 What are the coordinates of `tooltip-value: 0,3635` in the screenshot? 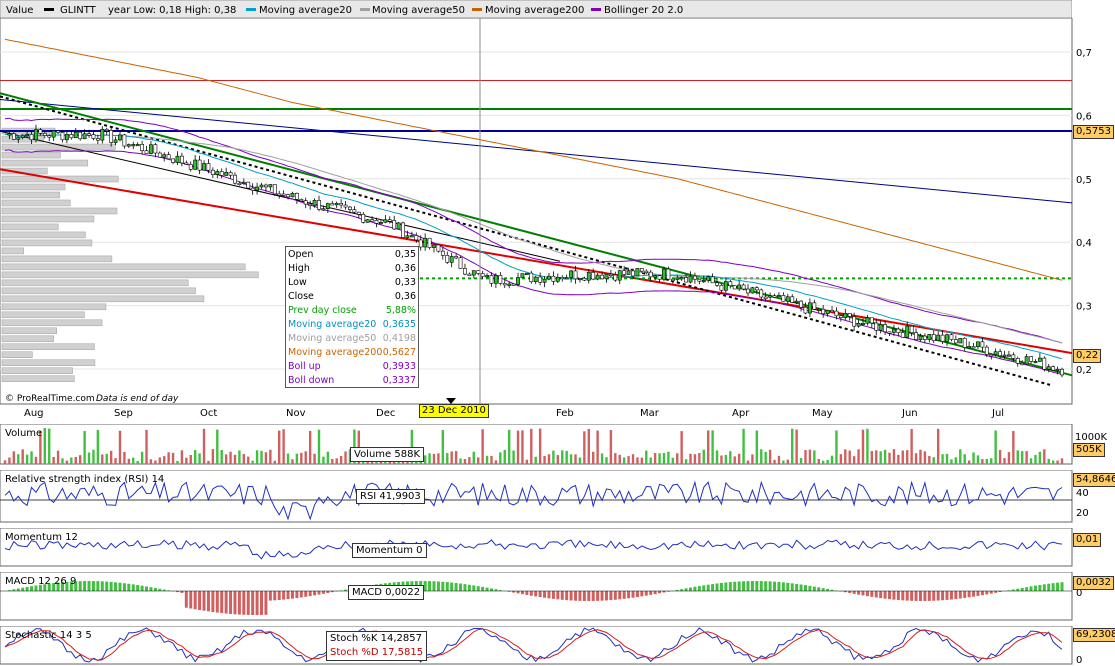 It's located at (399, 324).